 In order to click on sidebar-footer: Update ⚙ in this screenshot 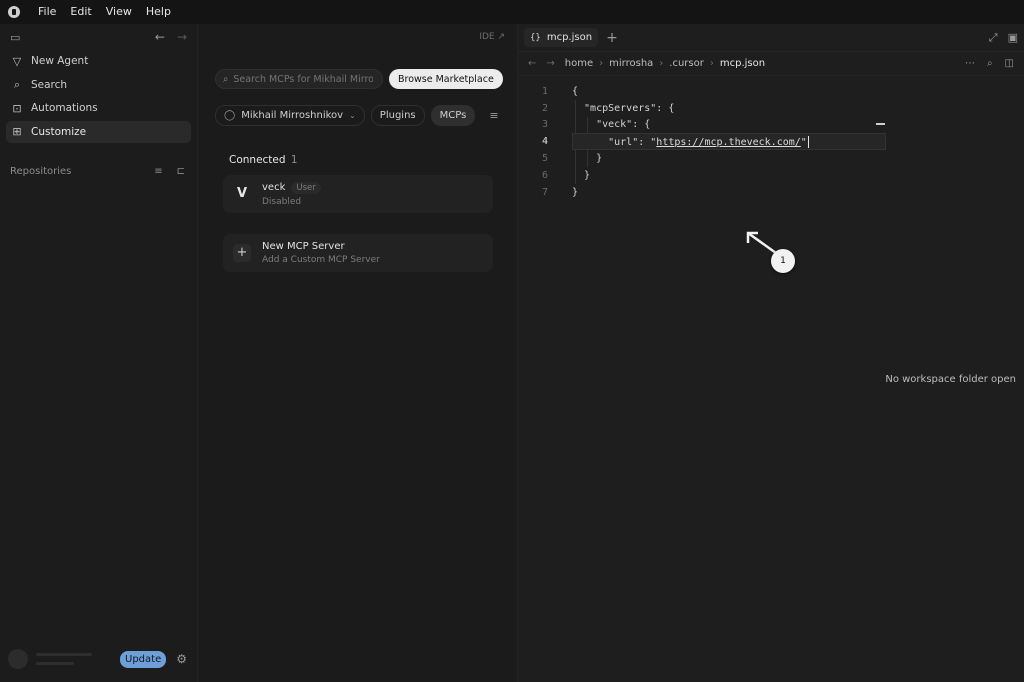, I will do `click(97, 659)`.